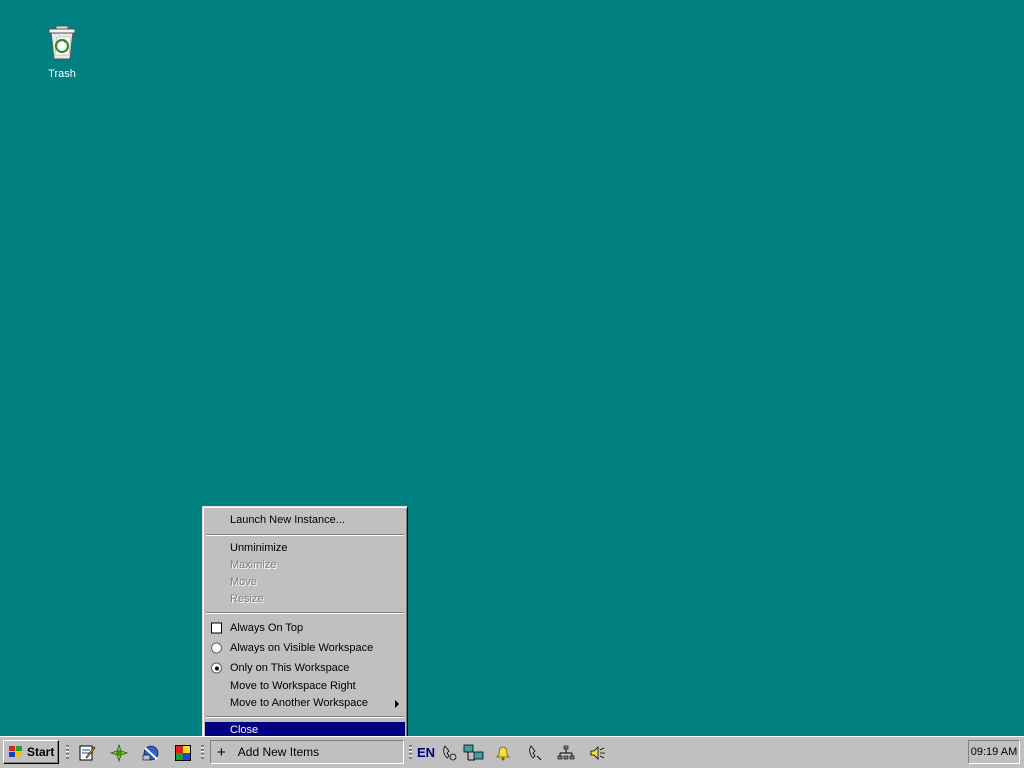  What do you see at coordinates (216, 628) in the screenshot?
I see `checkbox-icon` at bounding box center [216, 628].